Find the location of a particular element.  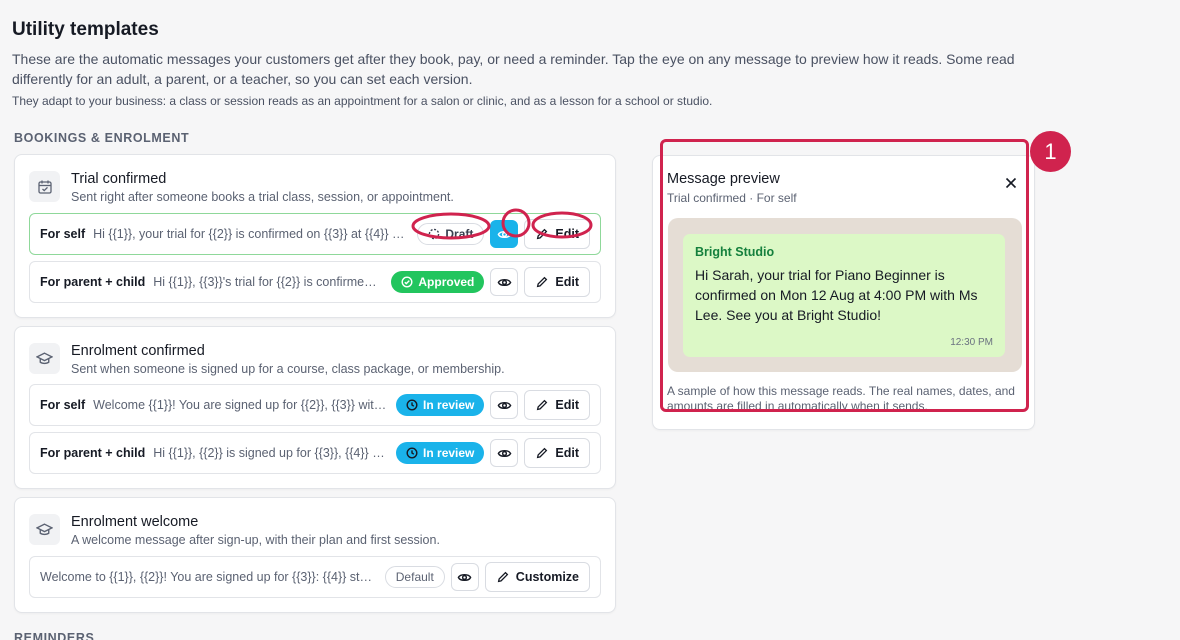

preview-subtitle: Trial confirmed · For self is located at coordinates (732, 198).